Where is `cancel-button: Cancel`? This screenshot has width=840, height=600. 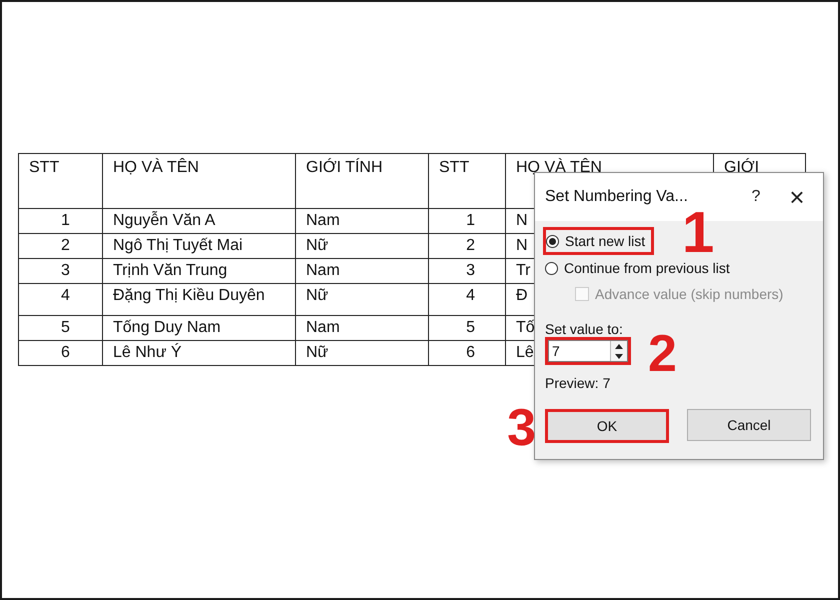 cancel-button: Cancel is located at coordinates (749, 425).